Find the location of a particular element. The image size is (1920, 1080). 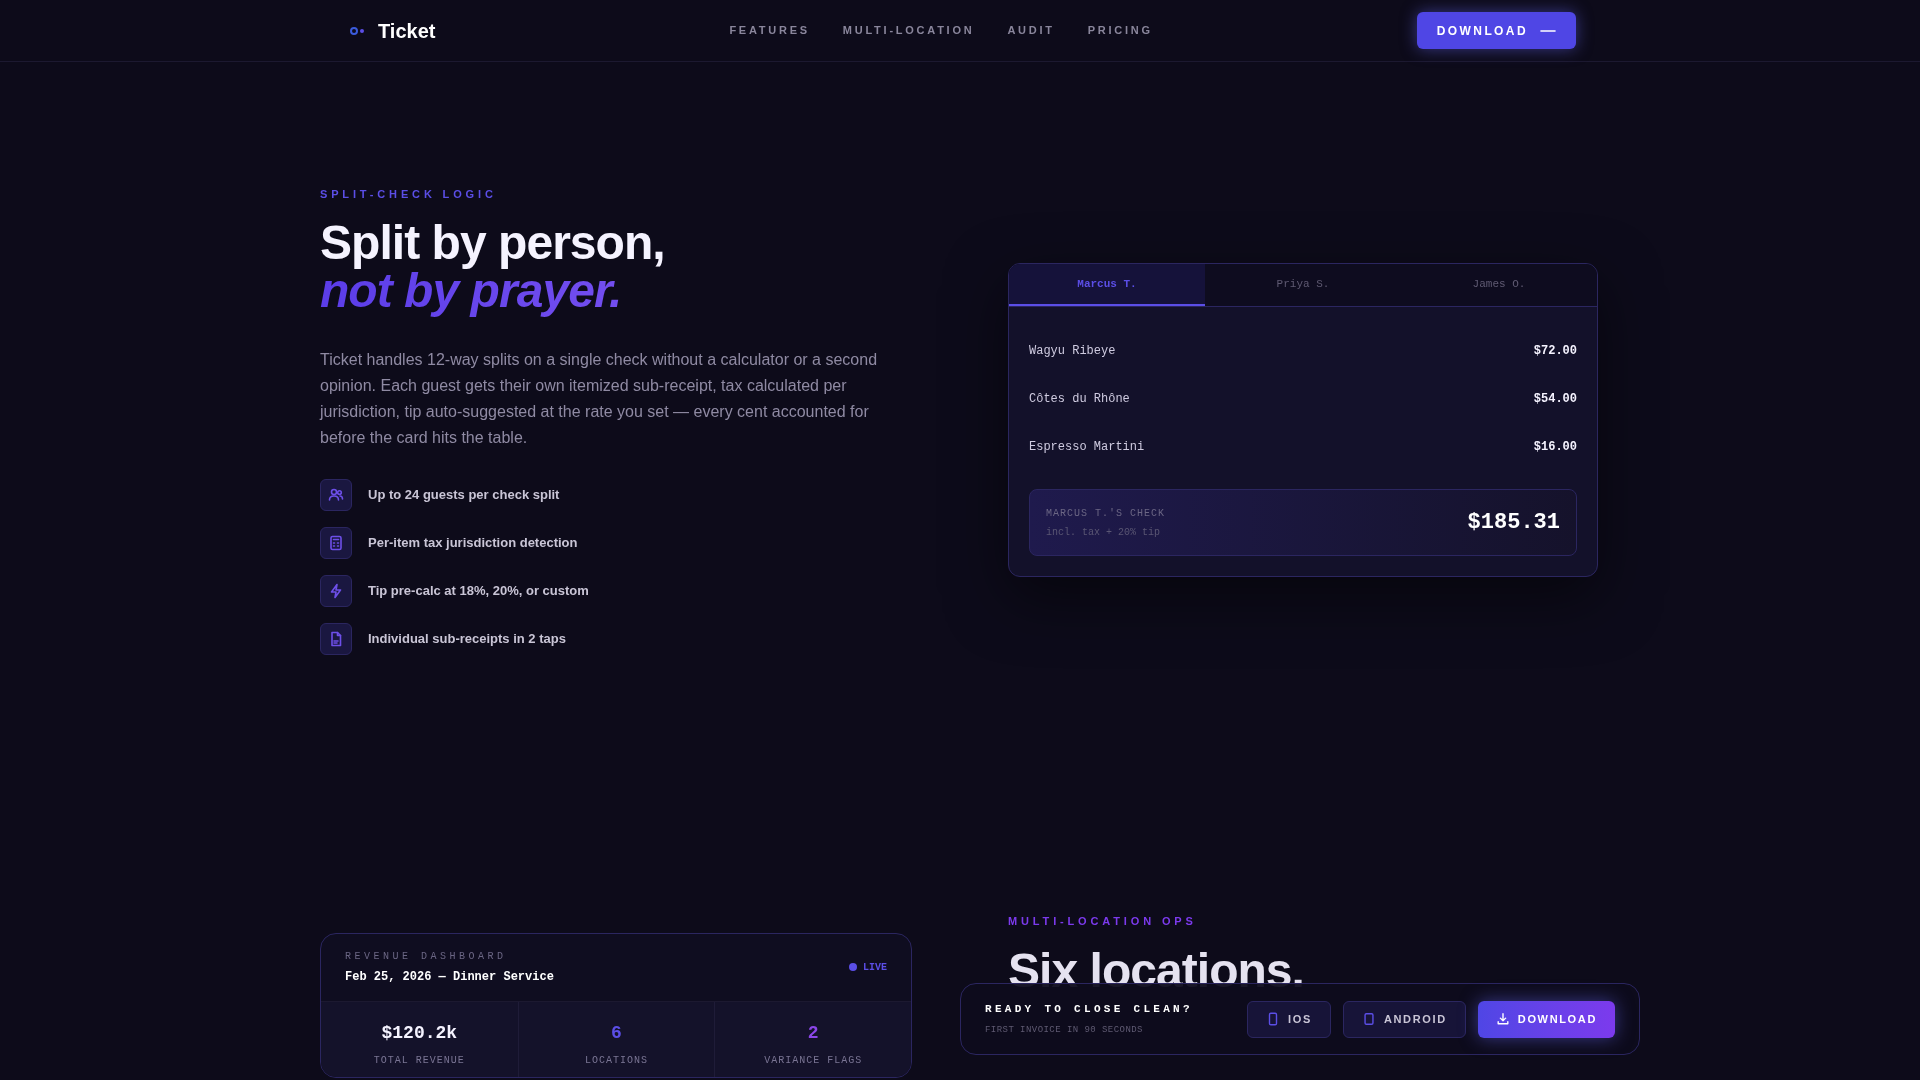

cta-subtitle: FIRST INVOICE IN 90 SECONDS is located at coordinates (1064, 1030).